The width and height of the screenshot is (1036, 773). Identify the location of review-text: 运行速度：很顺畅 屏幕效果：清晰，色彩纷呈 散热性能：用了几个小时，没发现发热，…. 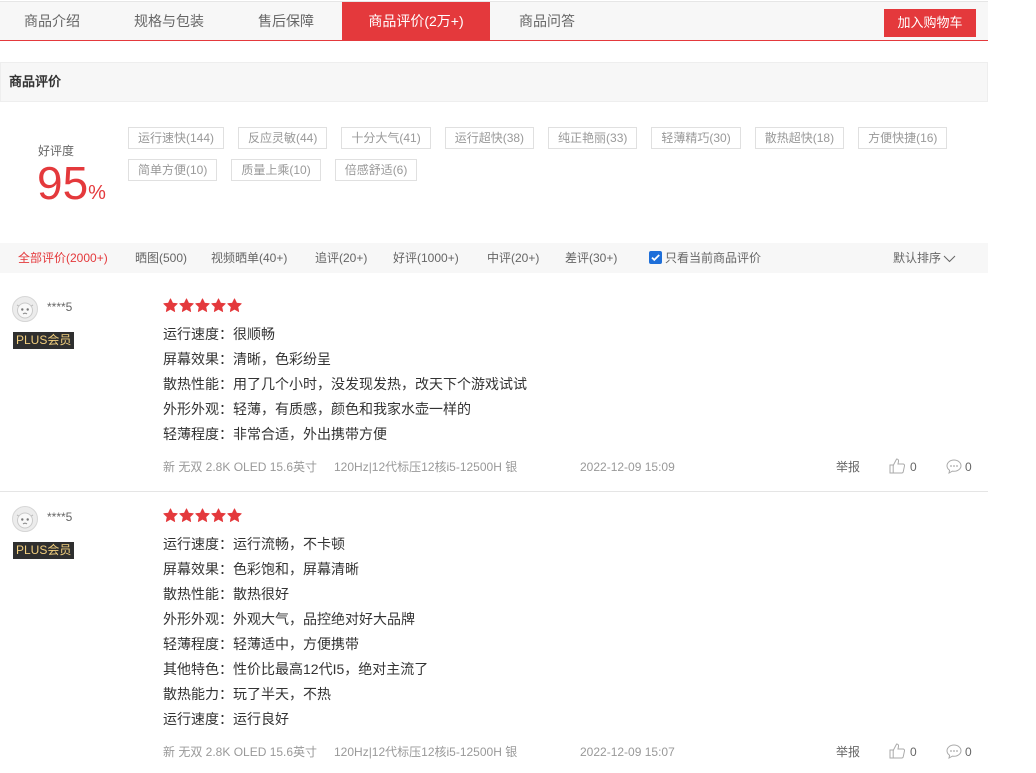
(573, 384).